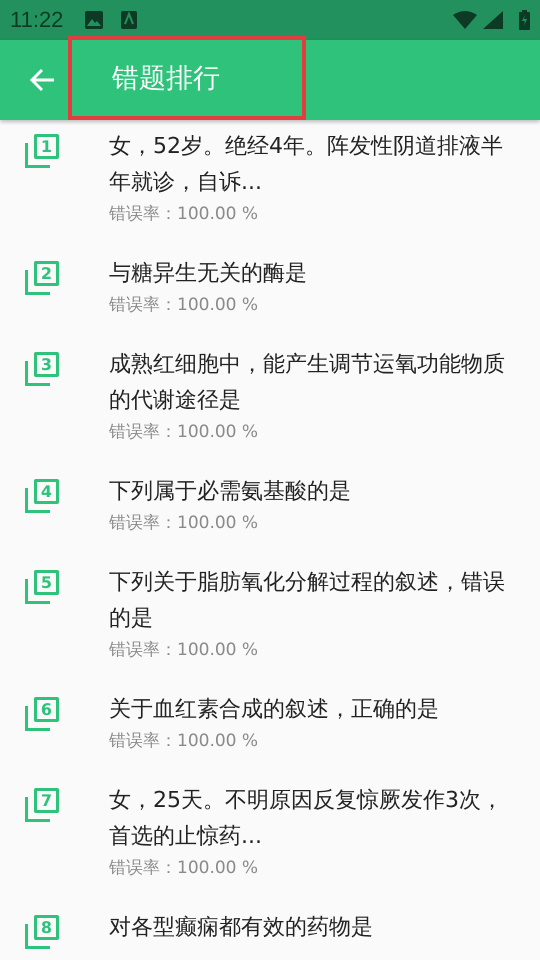 Image resolution: width=540 pixels, height=960 pixels. What do you see at coordinates (94, 20) in the screenshot?
I see `image-icon` at bounding box center [94, 20].